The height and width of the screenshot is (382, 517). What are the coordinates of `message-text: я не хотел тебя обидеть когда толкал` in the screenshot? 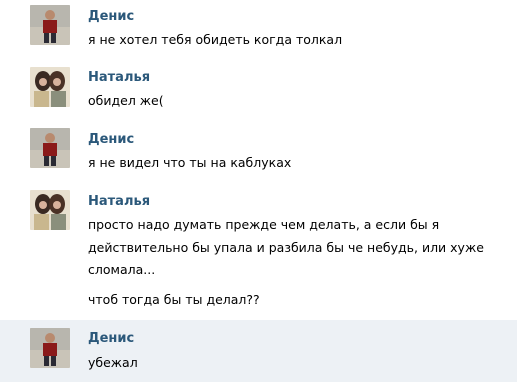 It's located at (215, 39).